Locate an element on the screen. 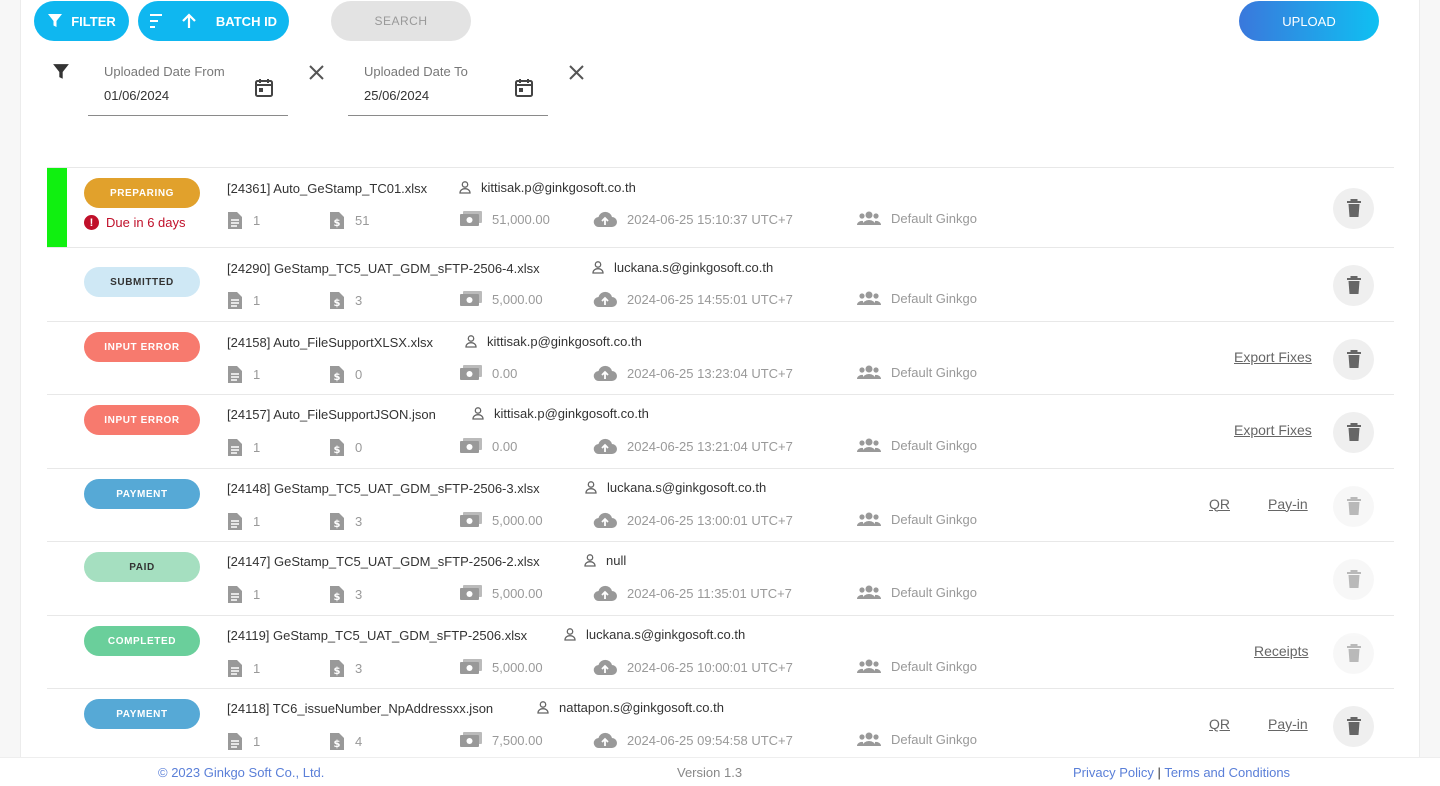 The image size is (1440, 786). batch-file-name: [24158] Auto_FileSupportXLSX.xlsx is located at coordinates (330, 342).